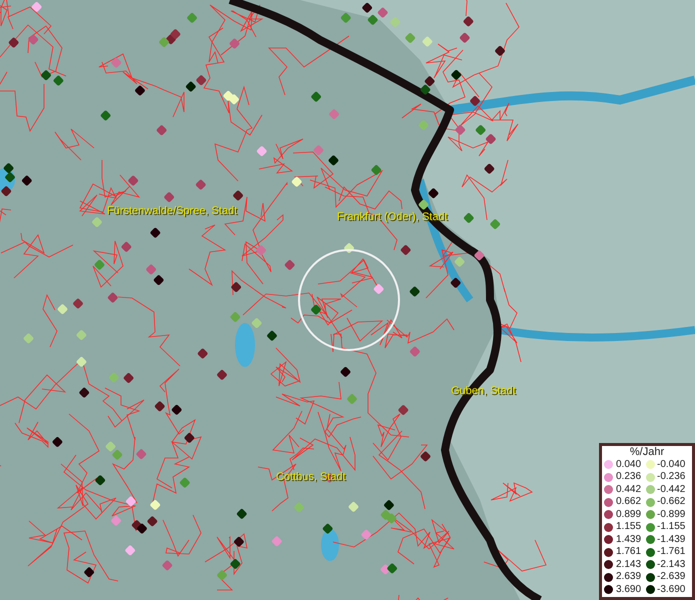  Describe the element at coordinates (671, 464) in the screenshot. I see `legend-value: -0.040` at that location.